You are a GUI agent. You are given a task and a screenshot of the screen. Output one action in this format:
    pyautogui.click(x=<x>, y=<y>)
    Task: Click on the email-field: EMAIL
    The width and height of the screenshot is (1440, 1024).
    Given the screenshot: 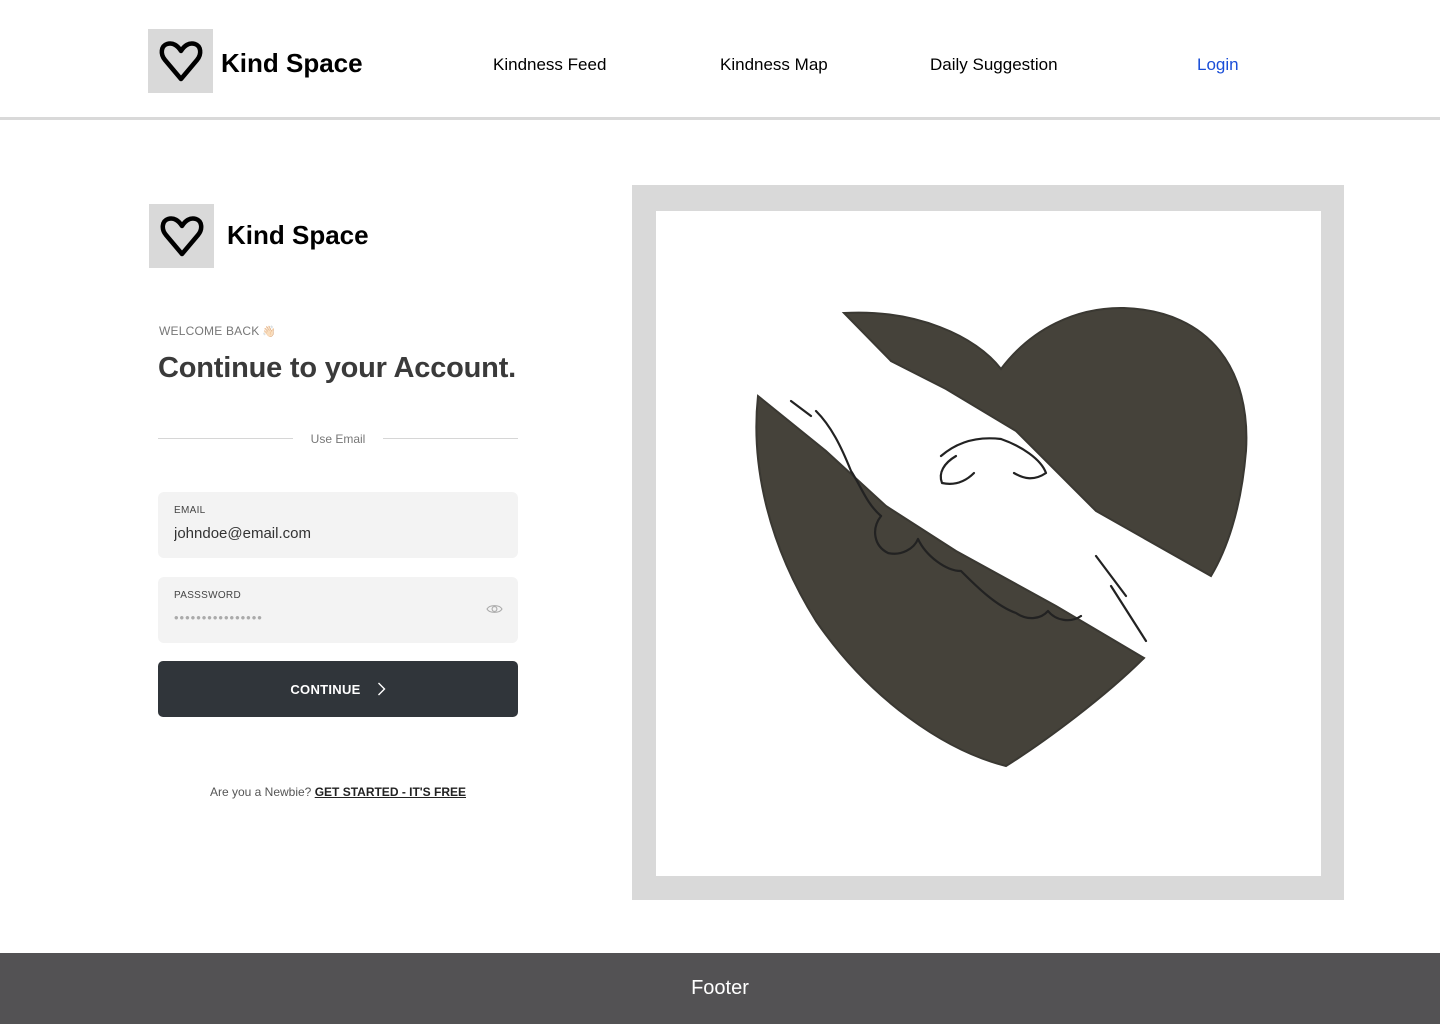 What is the action you would take?
    pyautogui.click(x=338, y=525)
    